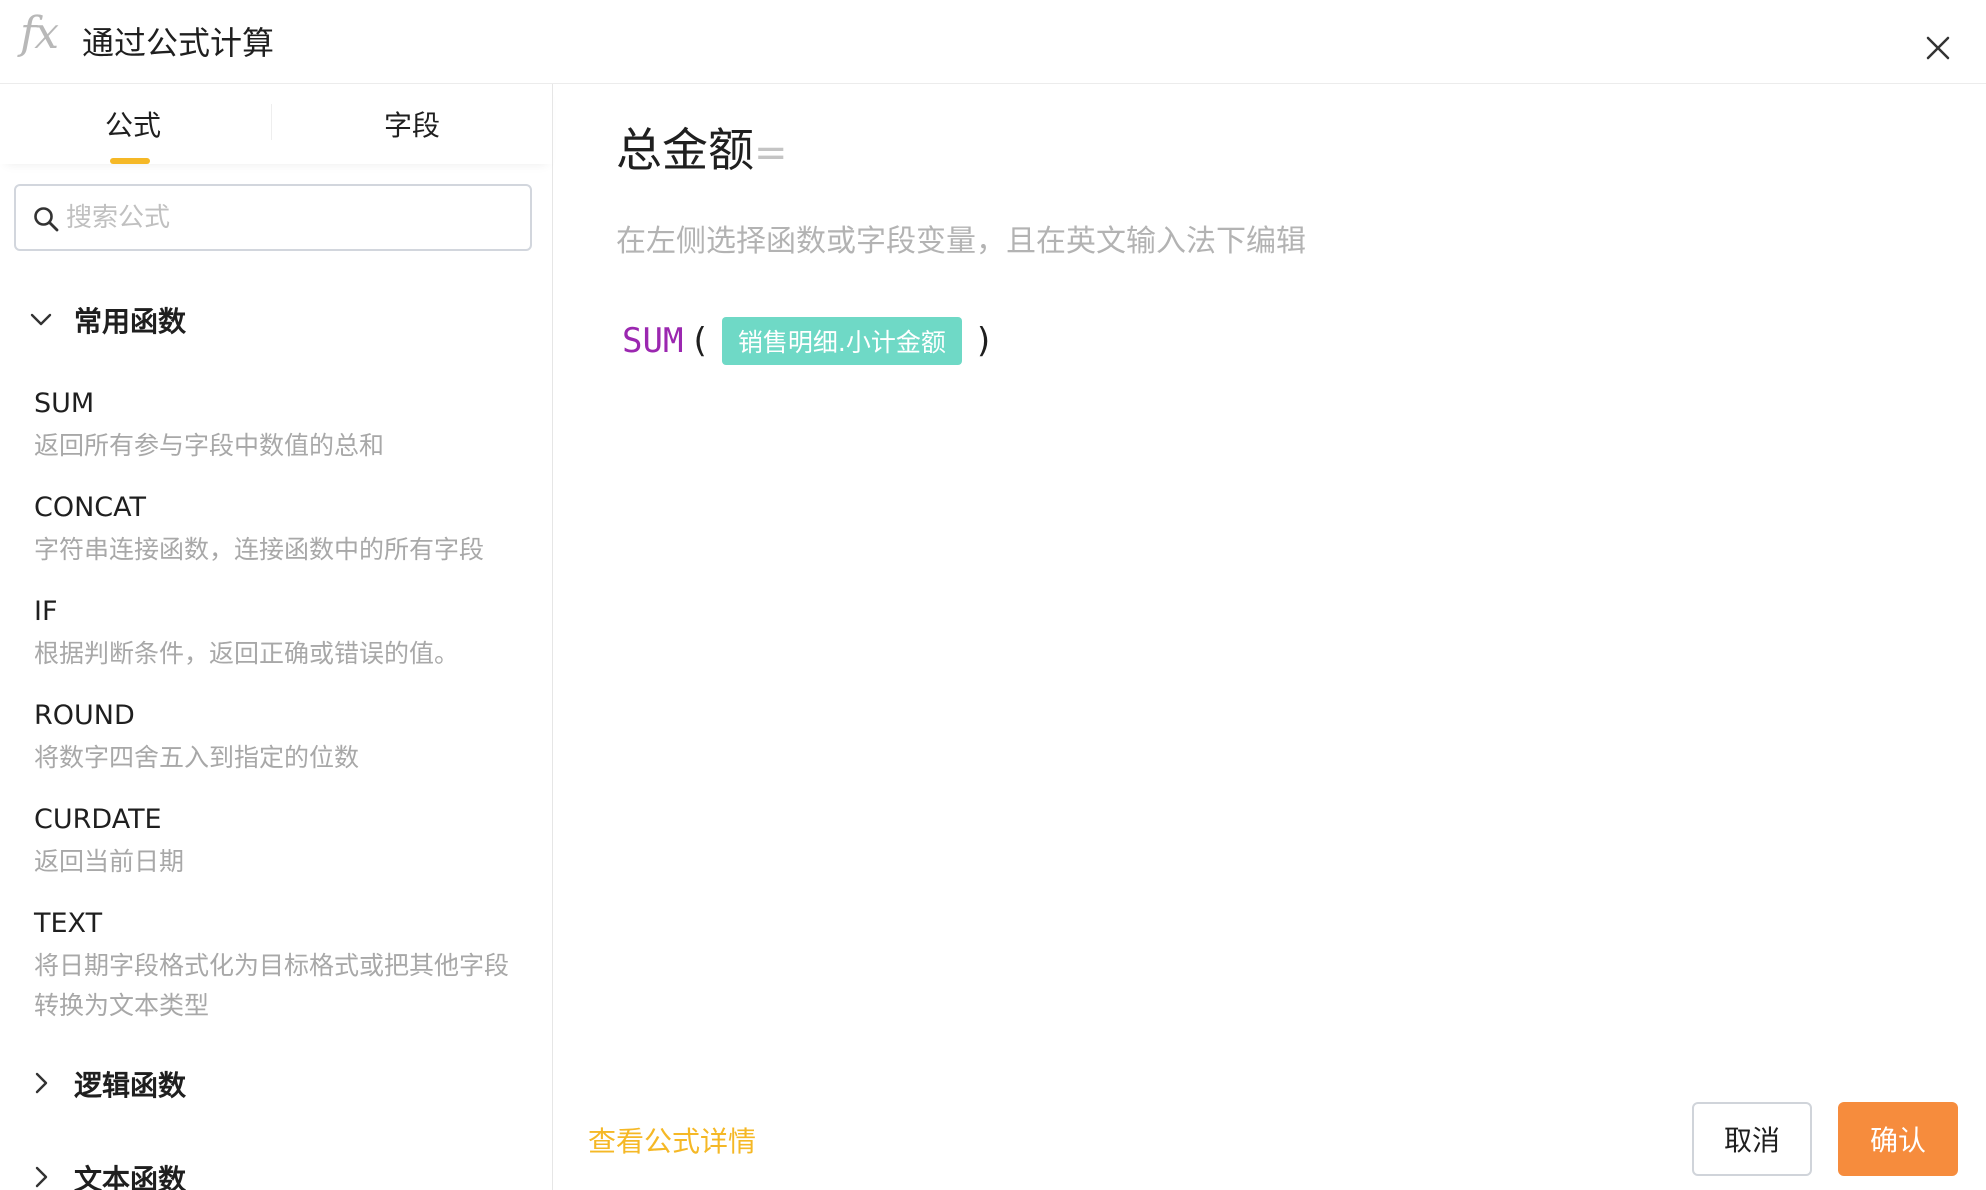  Describe the element at coordinates (130, 1085) in the screenshot. I see `category-label: 逻辑函数` at that location.